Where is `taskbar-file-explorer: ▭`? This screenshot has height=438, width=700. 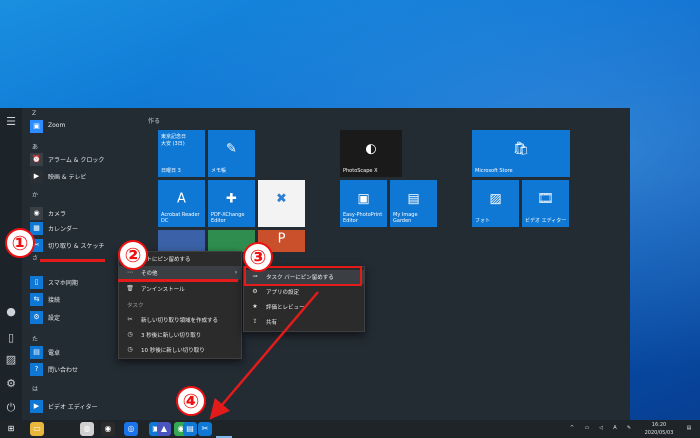
taskbar-file-explorer: ▭ is located at coordinates (37, 429).